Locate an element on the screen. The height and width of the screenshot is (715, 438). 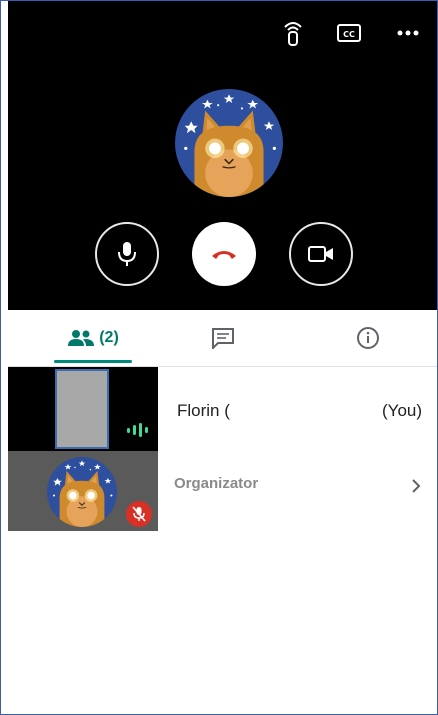
camera-button is located at coordinates (321, 254).